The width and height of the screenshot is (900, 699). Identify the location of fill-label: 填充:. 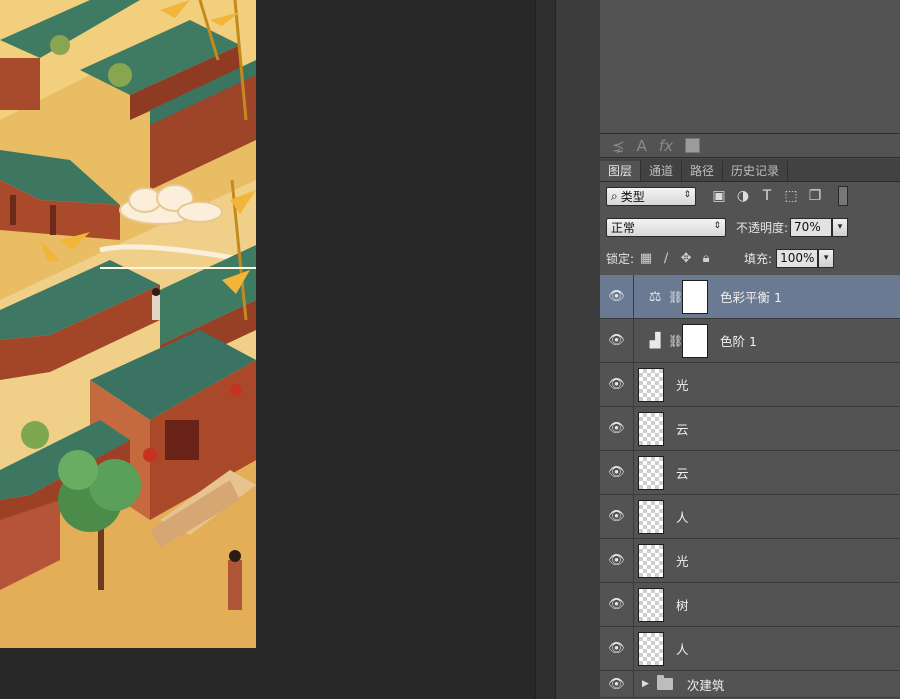
(758, 258).